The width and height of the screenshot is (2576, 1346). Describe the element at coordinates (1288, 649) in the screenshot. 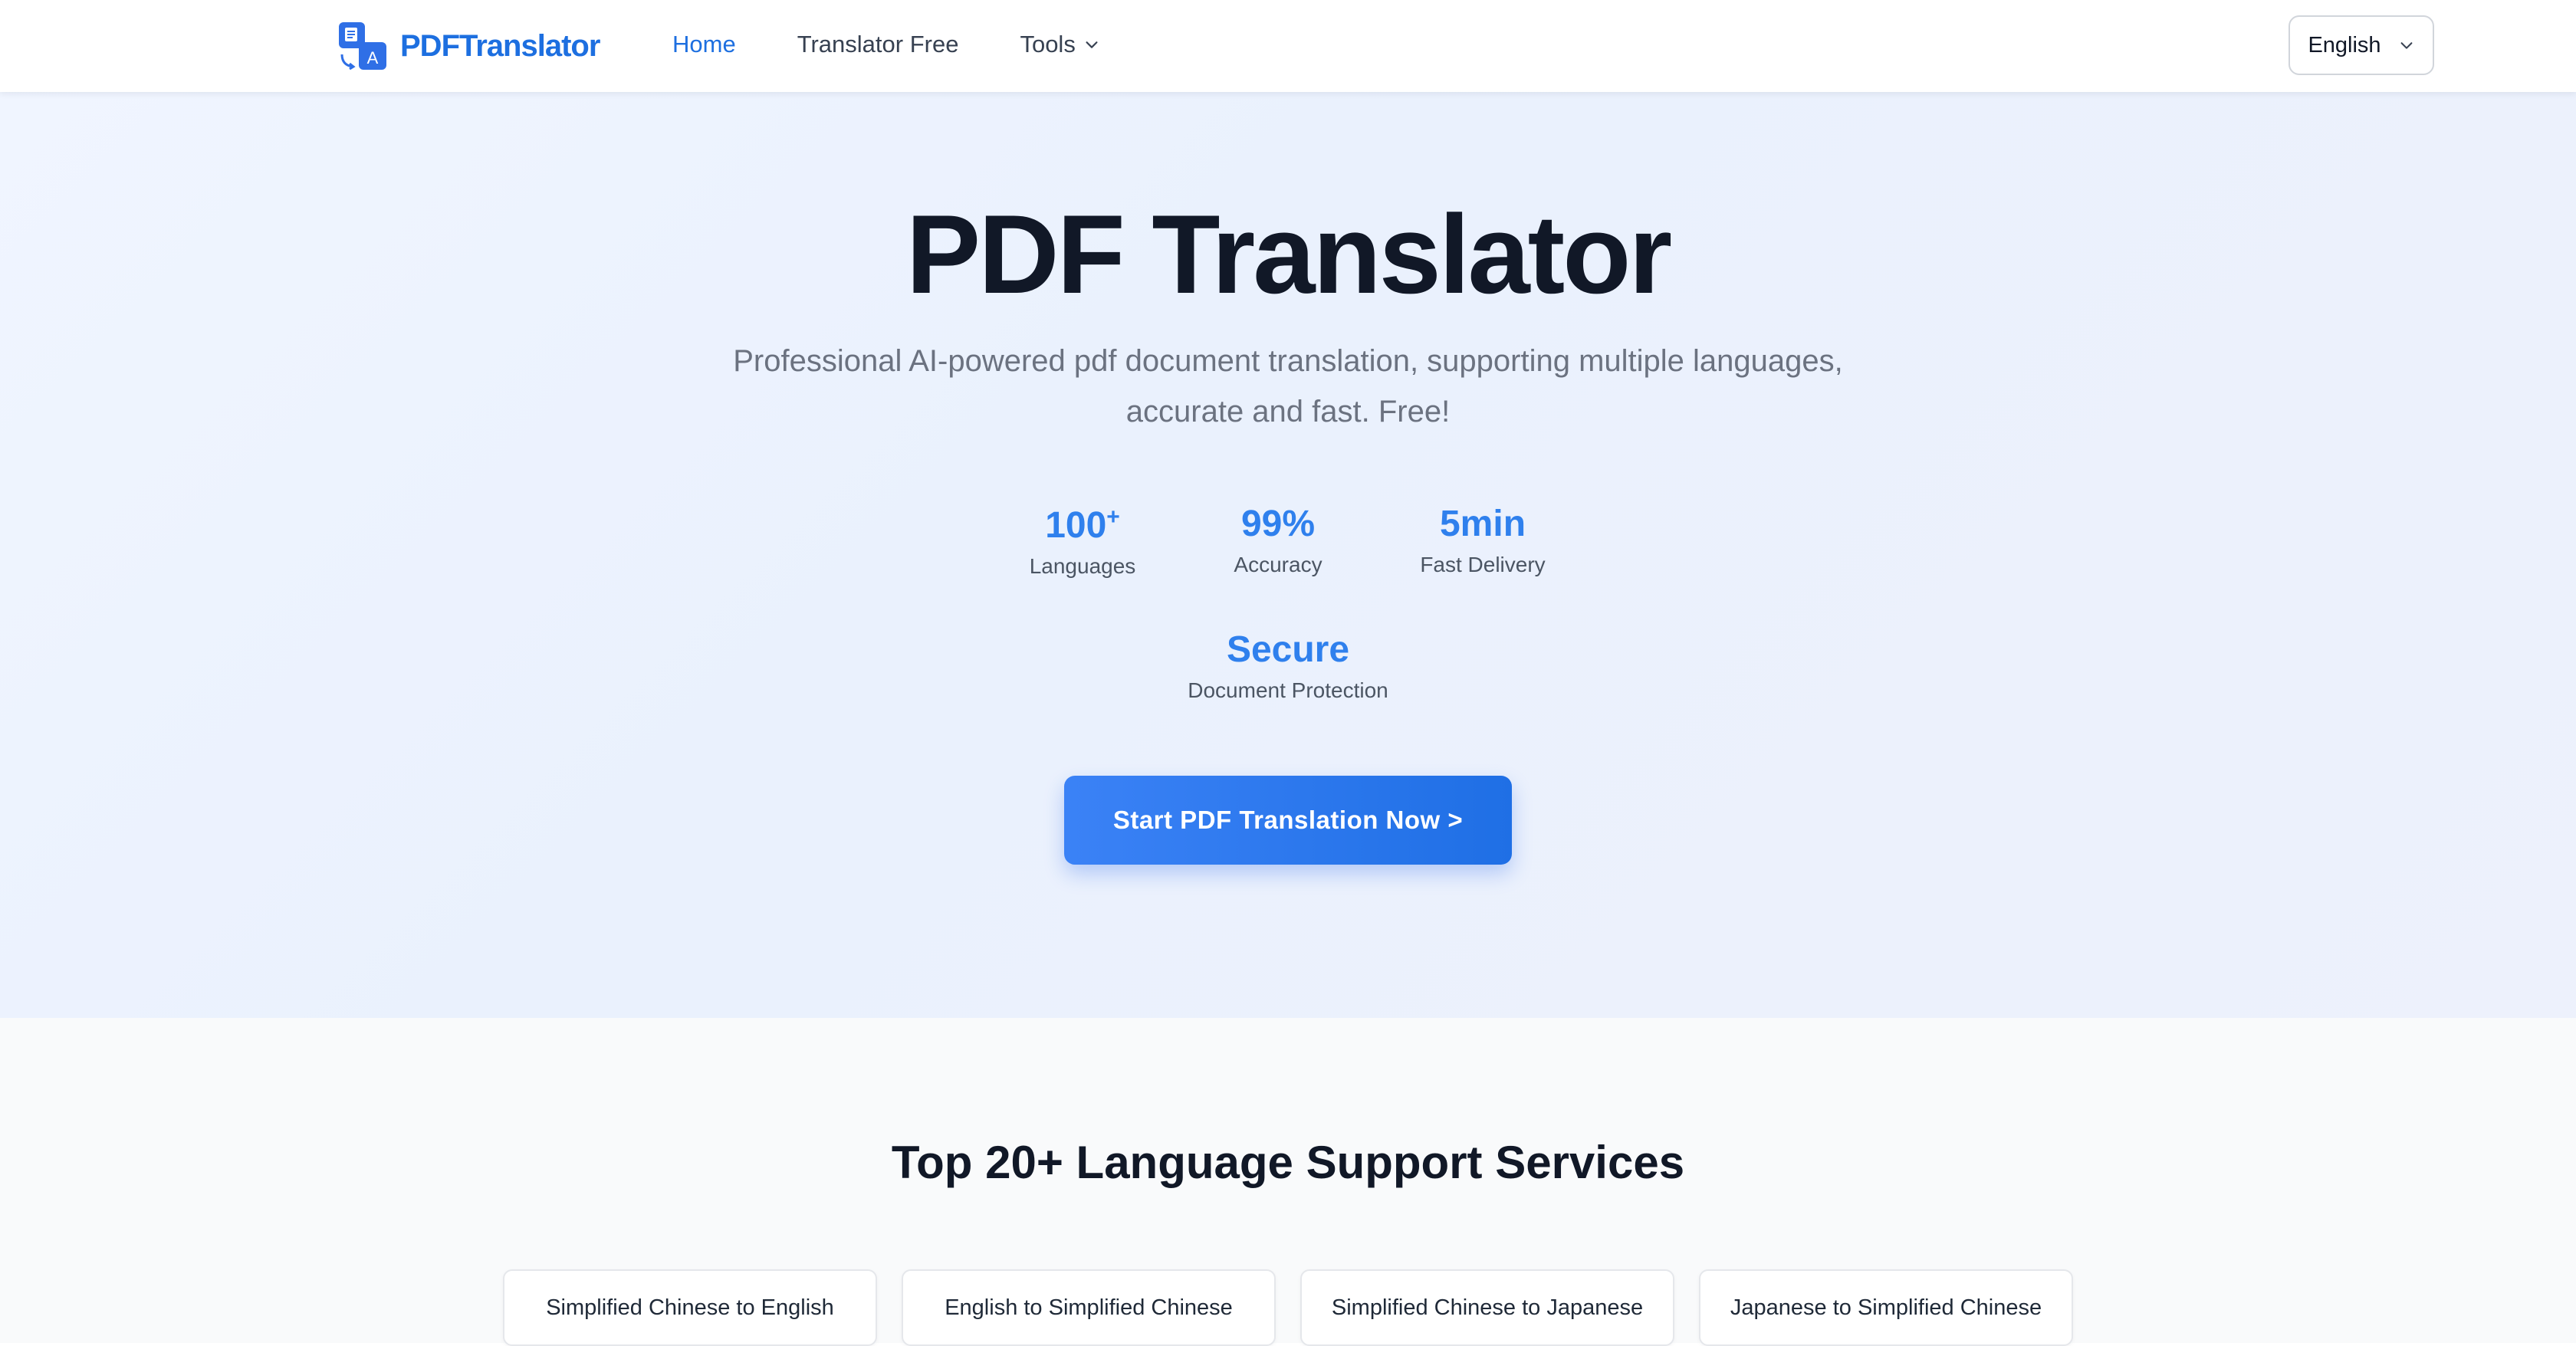

I see `stat-value: Secure` at that location.